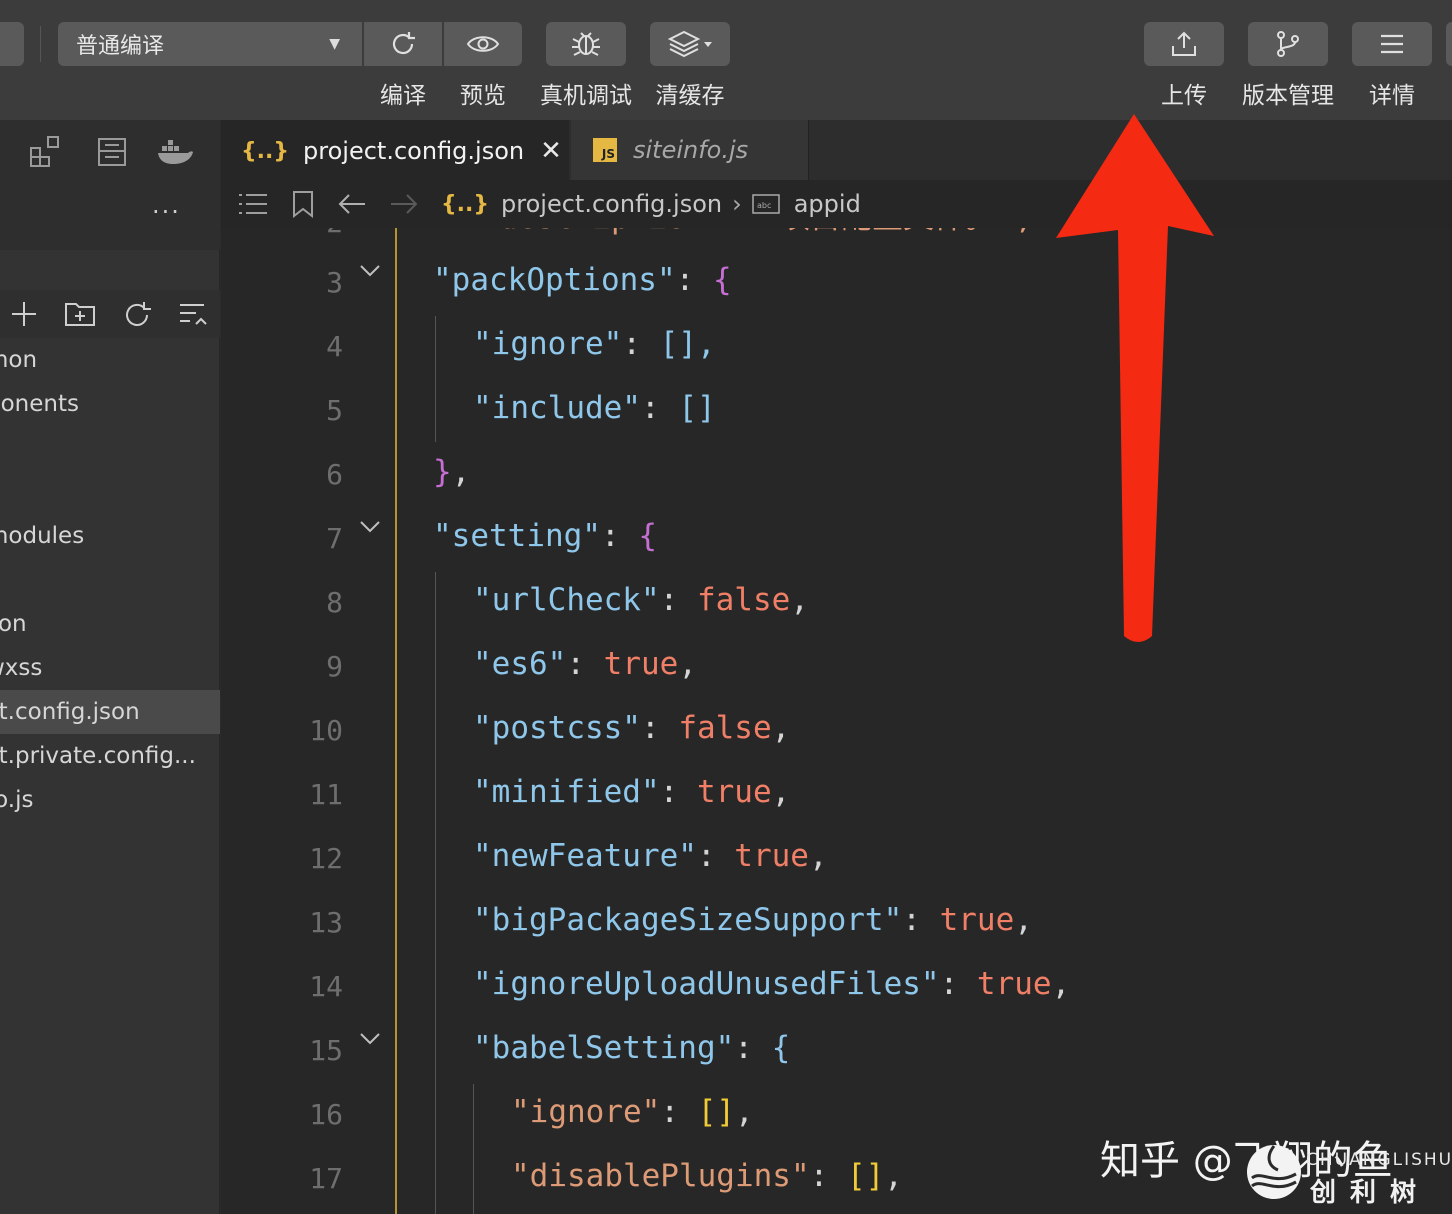 The image size is (1452, 1214). I want to click on breadcrumb: {..} project.config.json › abc appid, so click(836, 204).